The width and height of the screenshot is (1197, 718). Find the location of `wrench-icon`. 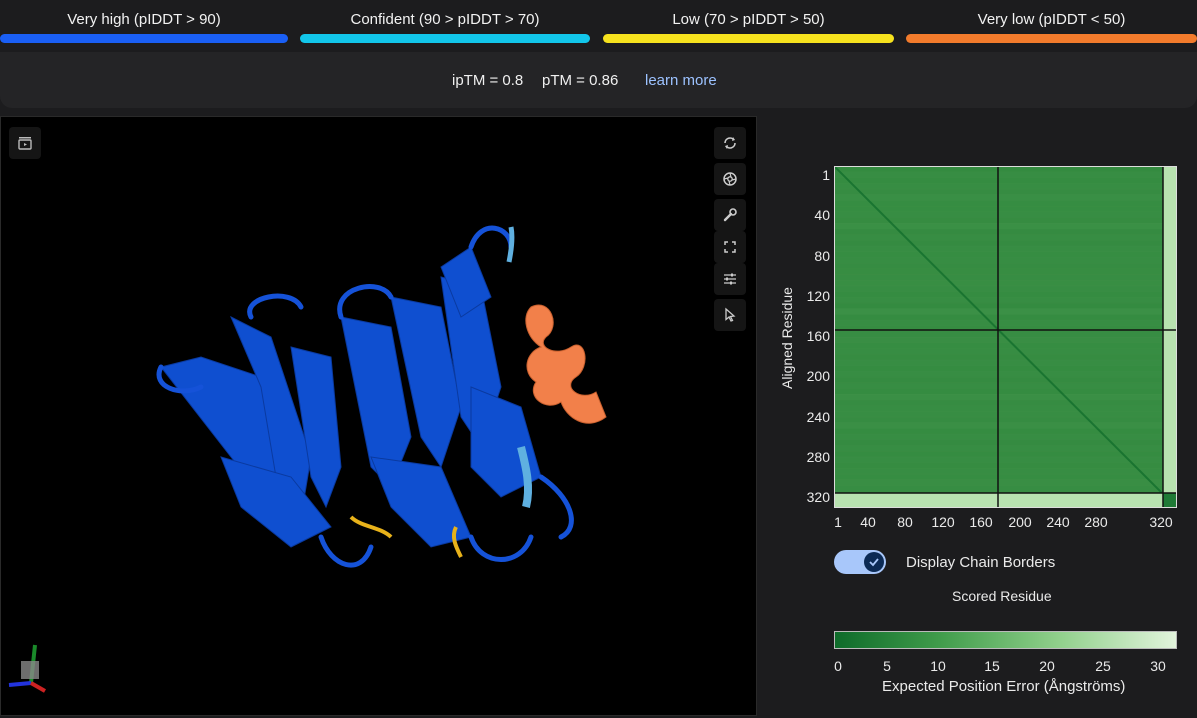

wrench-icon is located at coordinates (730, 215).